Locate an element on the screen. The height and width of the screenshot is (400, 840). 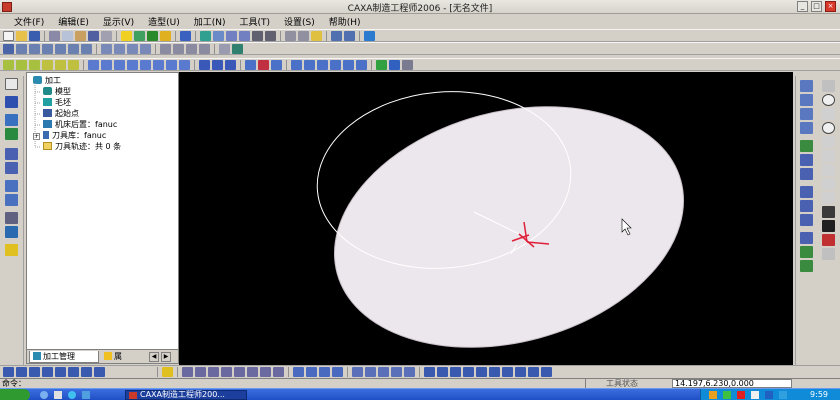
quicklaunch-media-icon is located at coordinates (72, 395).